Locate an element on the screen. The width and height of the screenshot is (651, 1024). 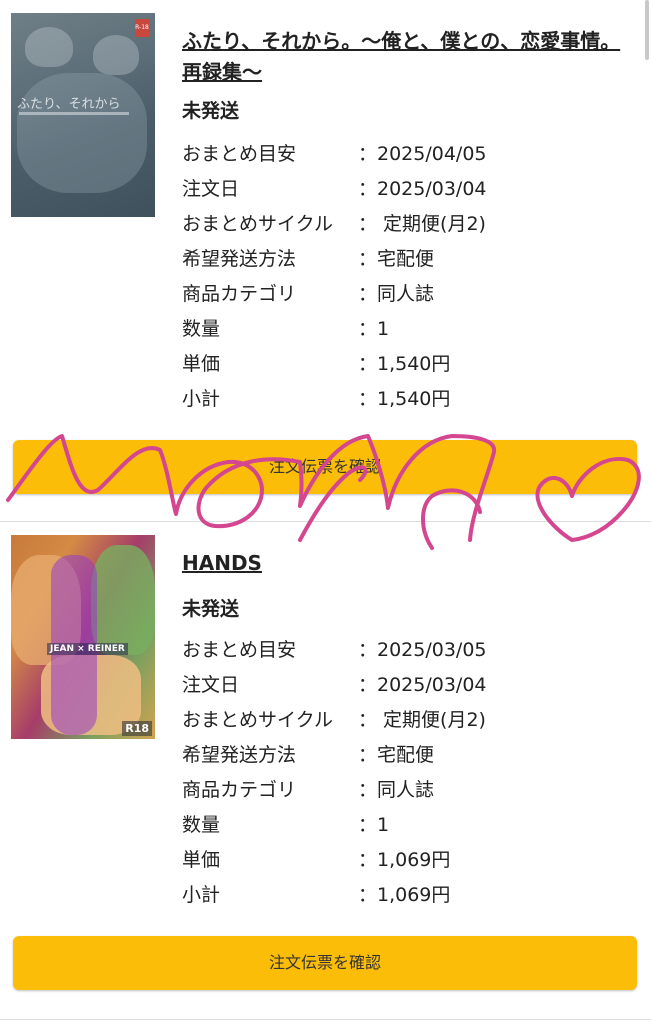
product-title-link: ふたり、それから。〜俺と、僕との、恋愛事情。再録集〜 is located at coordinates (402, 57).